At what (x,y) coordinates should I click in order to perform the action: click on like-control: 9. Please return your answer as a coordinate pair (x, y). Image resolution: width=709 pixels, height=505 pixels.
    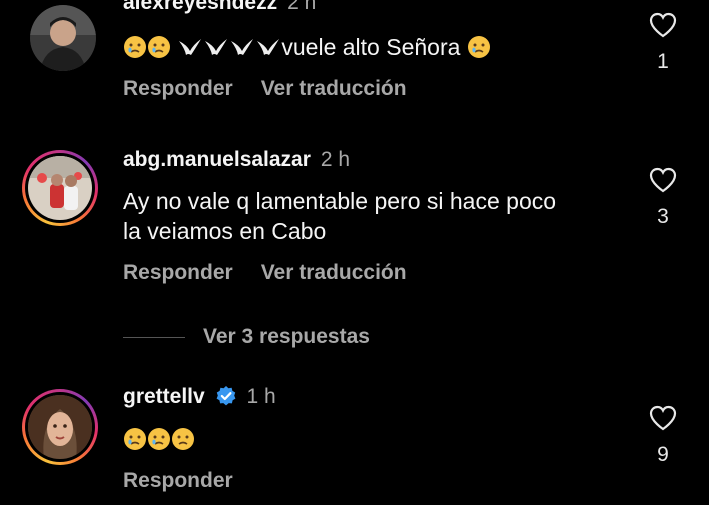
    Looking at the image, I should click on (663, 436).